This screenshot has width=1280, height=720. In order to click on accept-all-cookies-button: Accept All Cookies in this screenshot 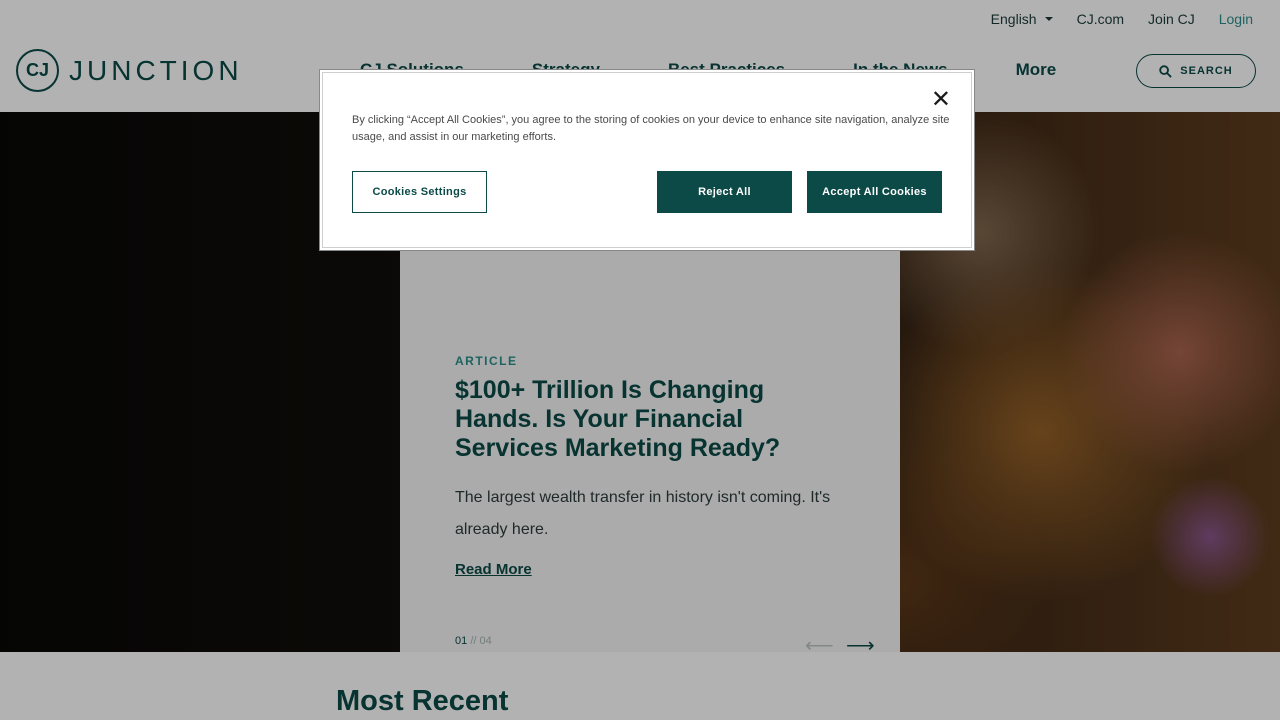, I will do `click(874, 192)`.